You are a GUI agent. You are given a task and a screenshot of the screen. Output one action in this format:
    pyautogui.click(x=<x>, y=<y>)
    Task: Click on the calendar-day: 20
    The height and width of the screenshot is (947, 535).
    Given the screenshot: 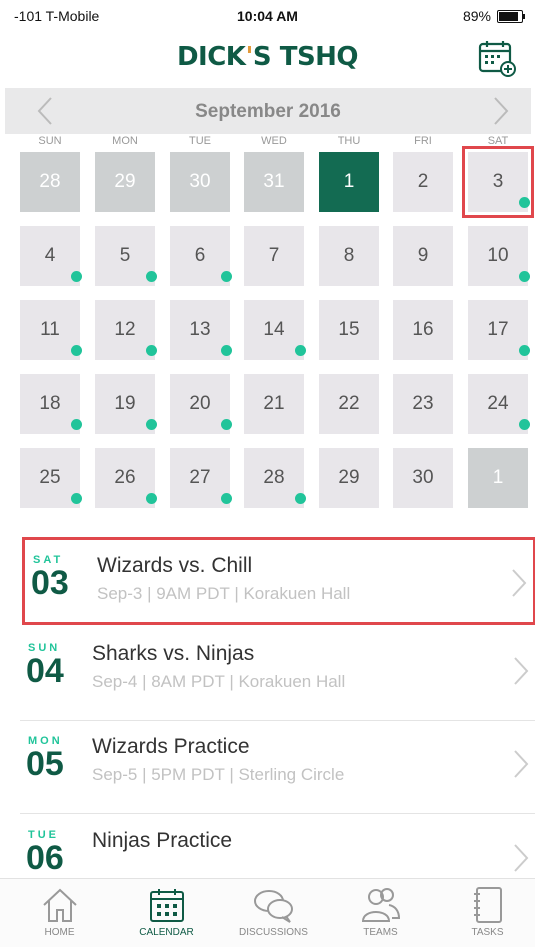 What is the action you would take?
    pyautogui.click(x=201, y=404)
    